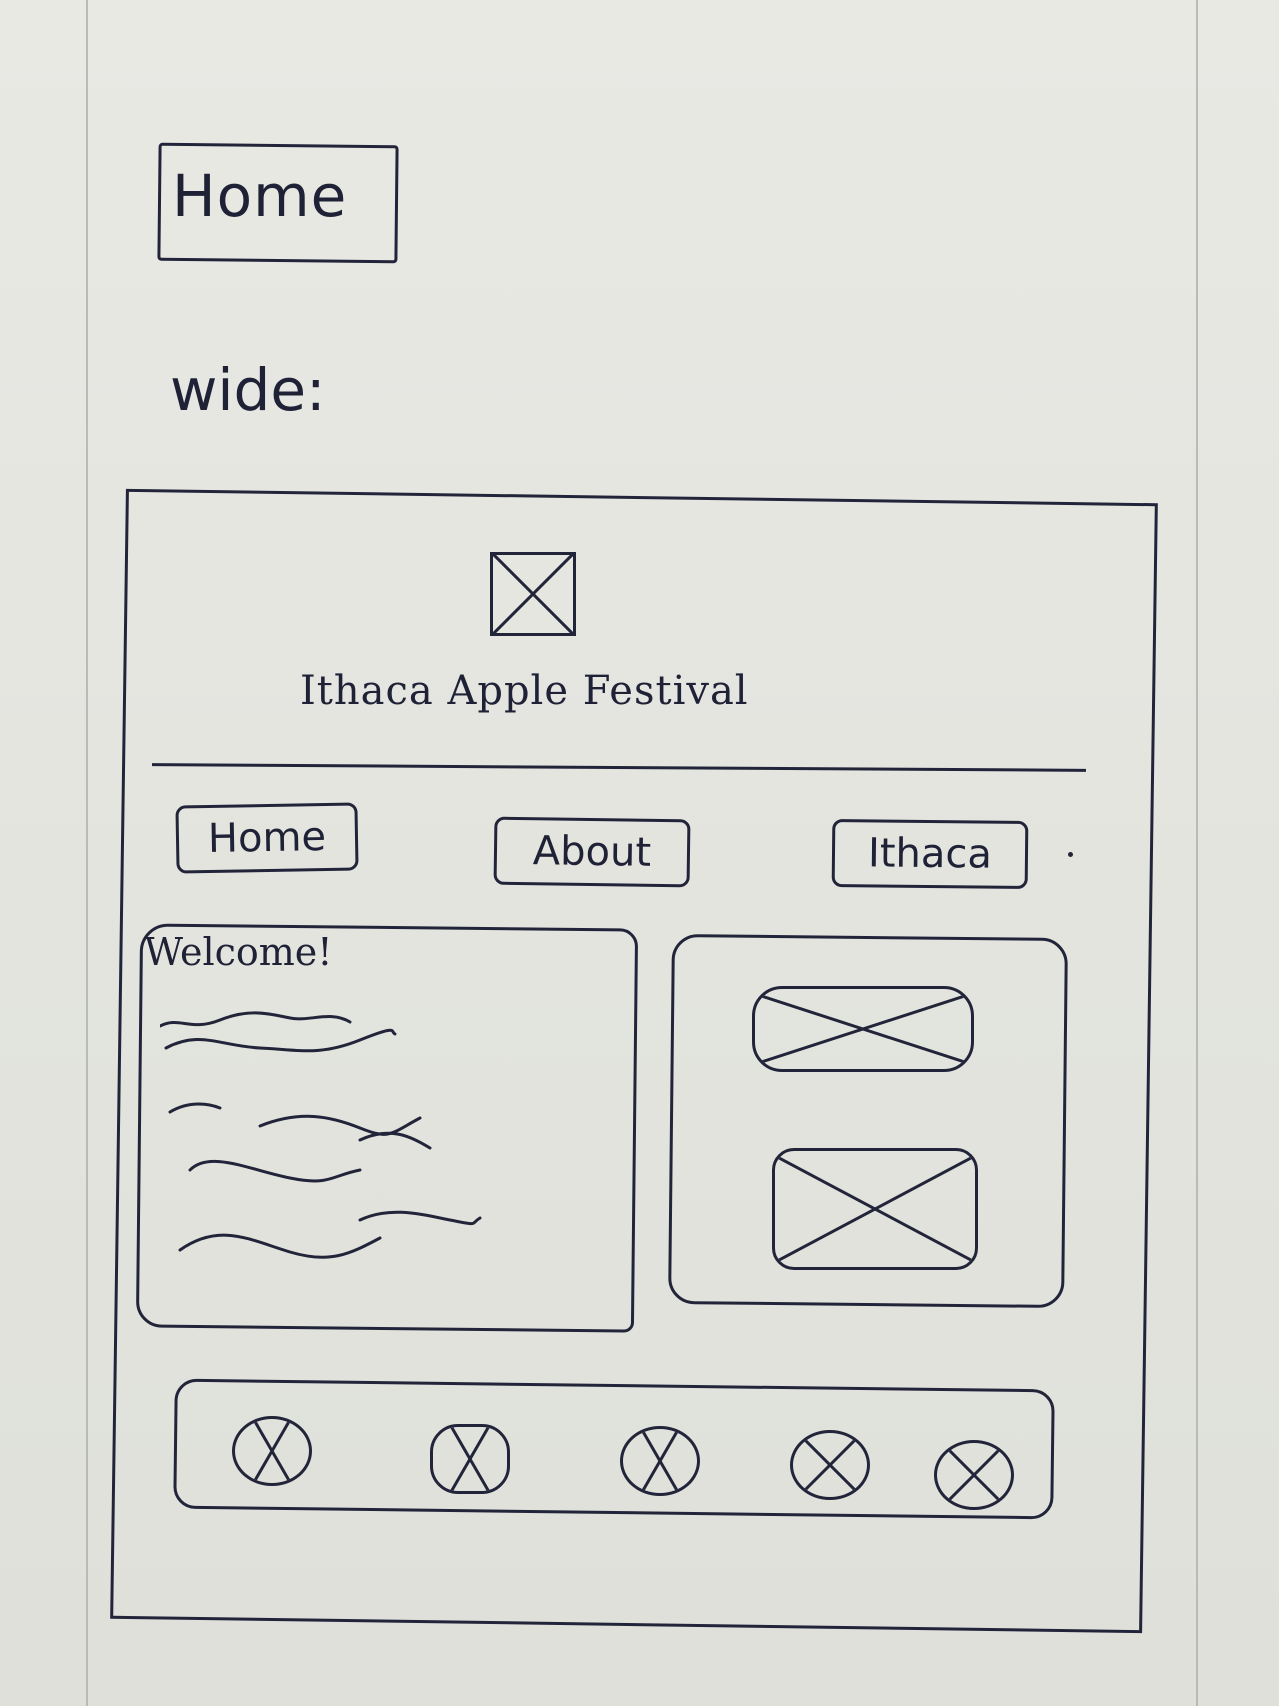  I want to click on nav-ithaca-button: Ithaca, so click(930, 854).